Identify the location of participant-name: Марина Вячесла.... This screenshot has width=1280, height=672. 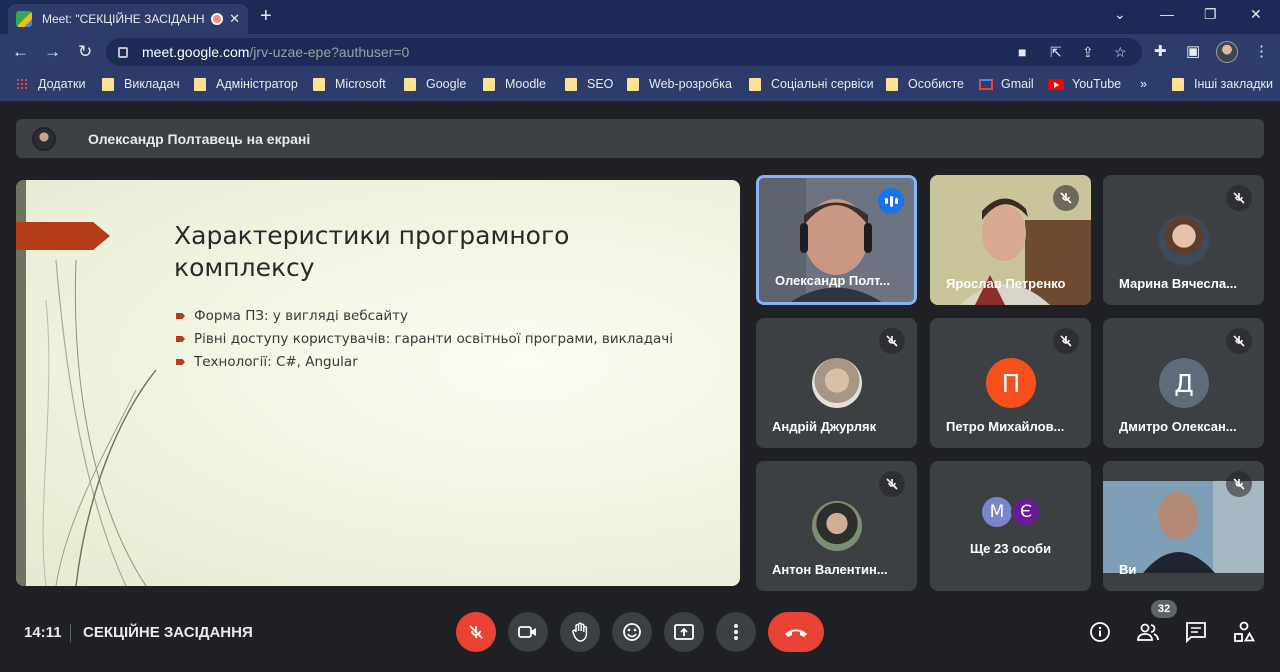
(1178, 283).